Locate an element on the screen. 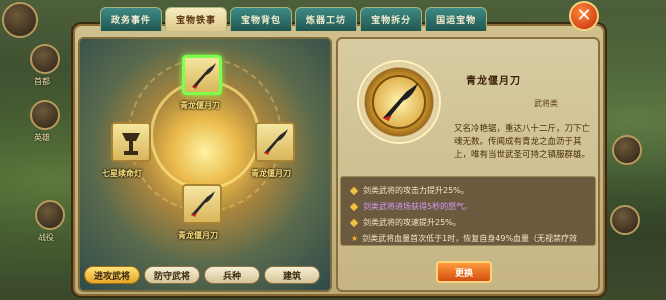 This screenshot has height=300, width=666. tab-forge-workshop: 炼器工坊 is located at coordinates (326, 19).